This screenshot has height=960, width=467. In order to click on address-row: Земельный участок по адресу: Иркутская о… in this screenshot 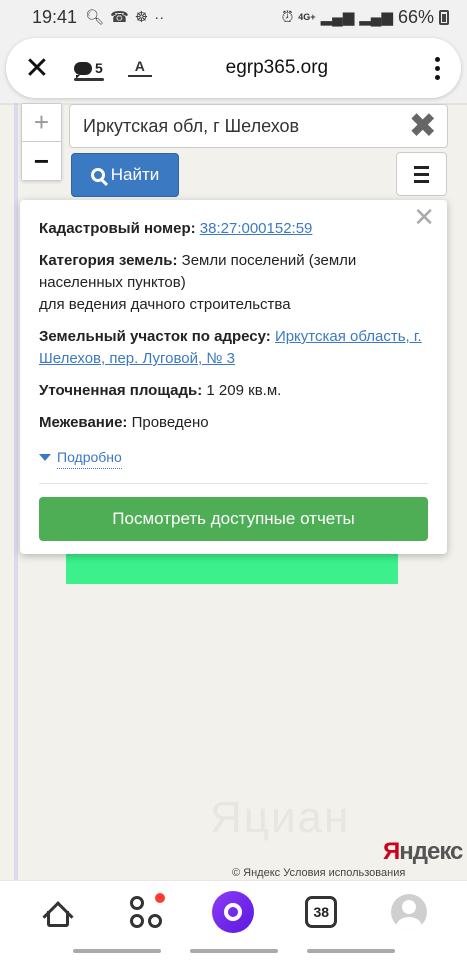, I will do `click(234, 348)`.